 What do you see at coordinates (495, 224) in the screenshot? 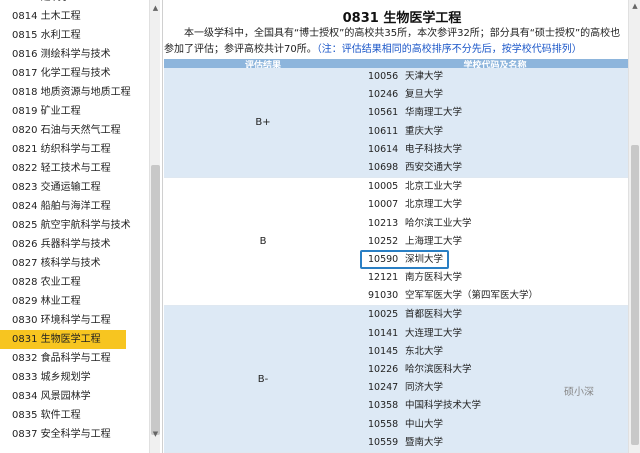
I see `table-row: 10213 哈尔滨工业大学` at bounding box center [495, 224].